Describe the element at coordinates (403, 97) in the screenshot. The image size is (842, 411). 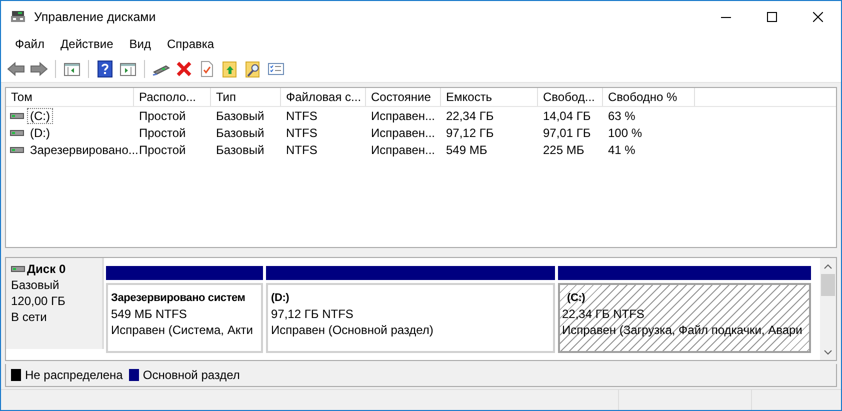
I see `column-header: Состояние` at that location.